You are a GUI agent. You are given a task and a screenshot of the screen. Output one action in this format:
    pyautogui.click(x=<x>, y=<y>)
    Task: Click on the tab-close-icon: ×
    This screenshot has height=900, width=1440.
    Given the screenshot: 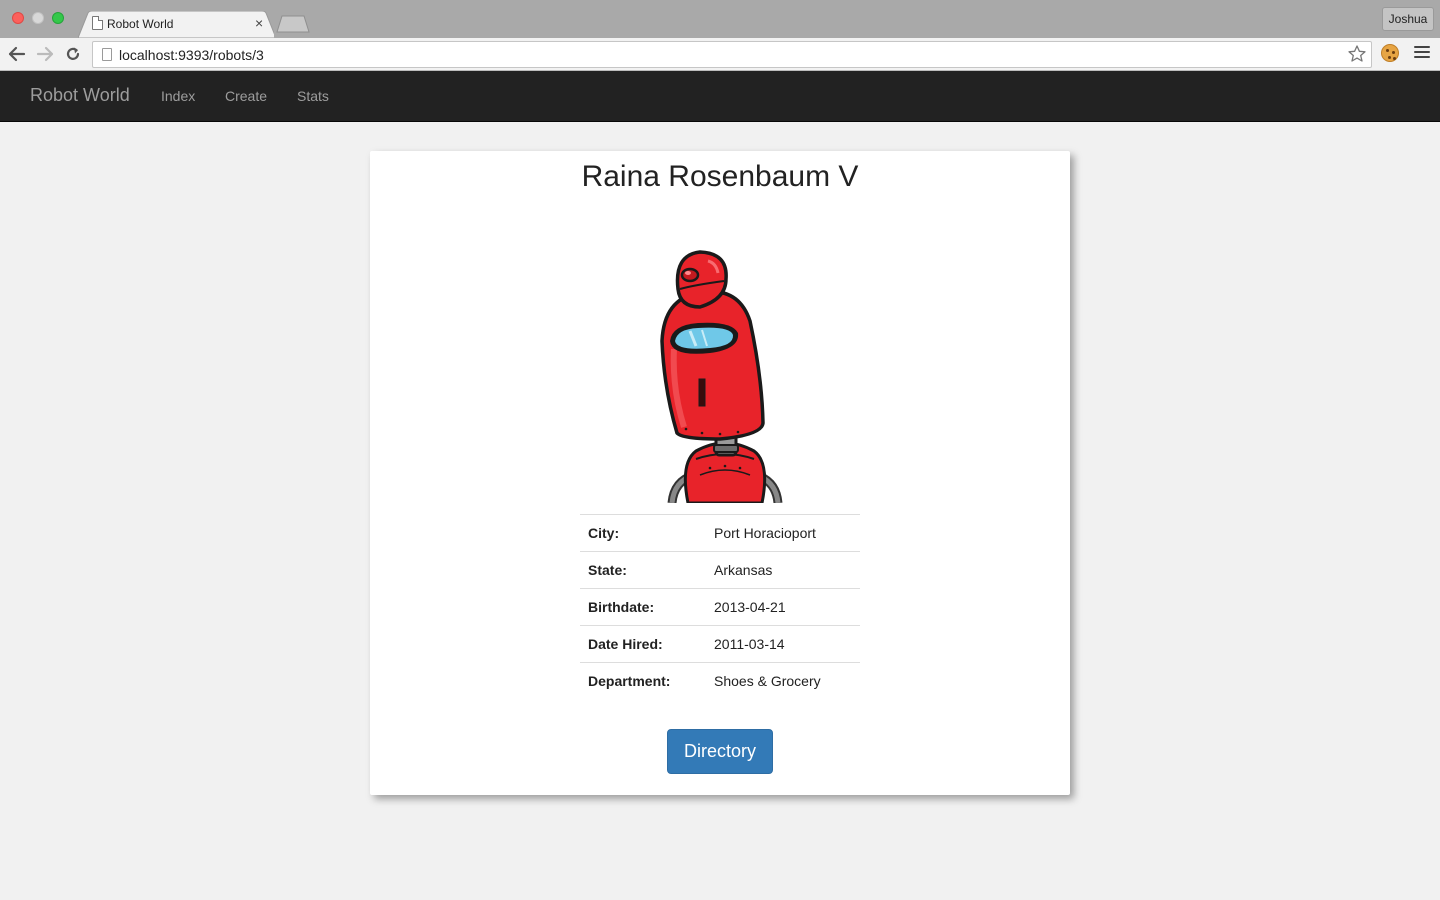 What is the action you would take?
    pyautogui.click(x=259, y=23)
    